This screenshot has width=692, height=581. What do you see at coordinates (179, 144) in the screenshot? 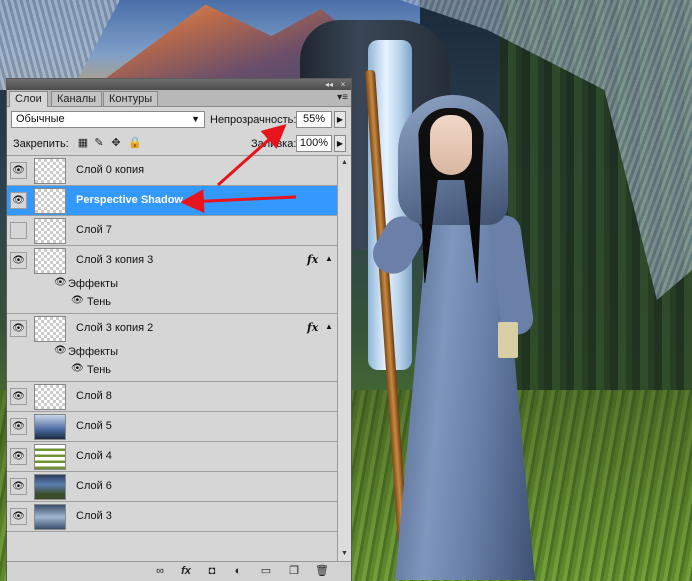
I see `lock-row: Закрепить: ▦ ✎ ✥ 🔒 Заливка: 100% ▶` at bounding box center [179, 144].